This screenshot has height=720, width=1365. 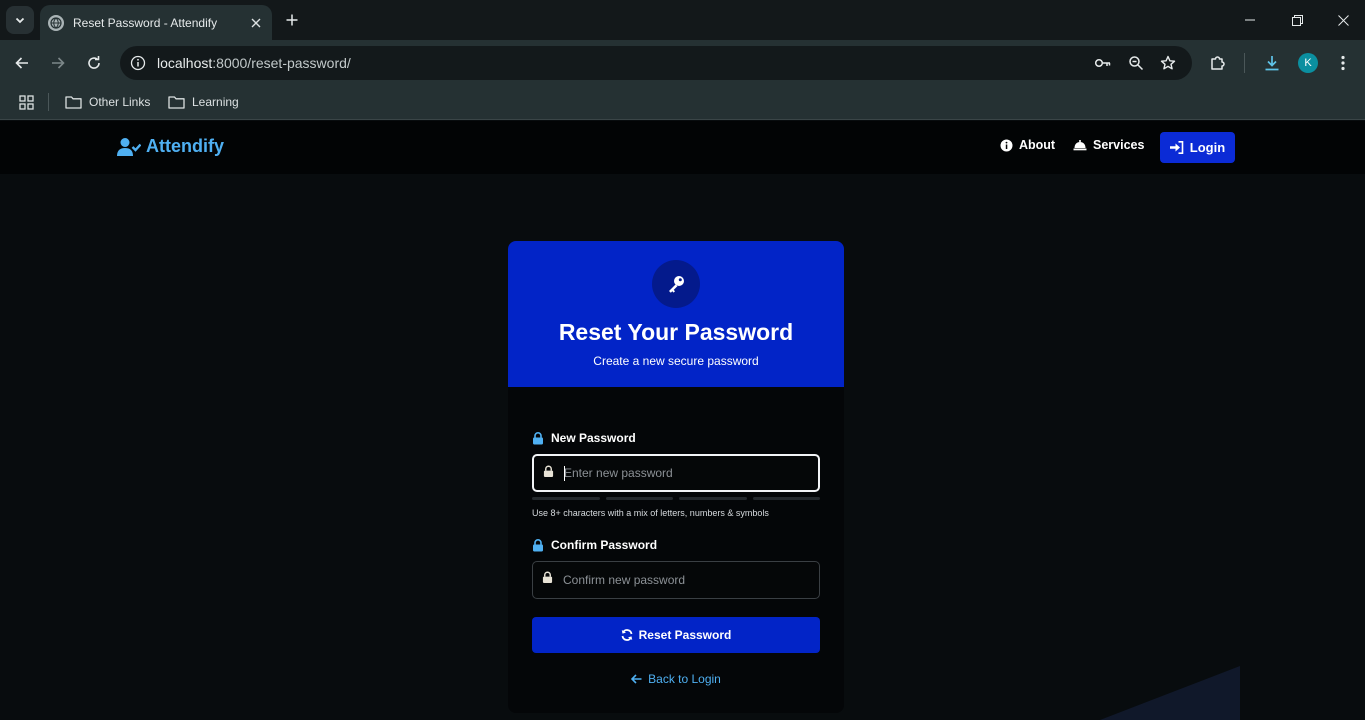 I want to click on url-host: localhost, so click(x=185, y=63).